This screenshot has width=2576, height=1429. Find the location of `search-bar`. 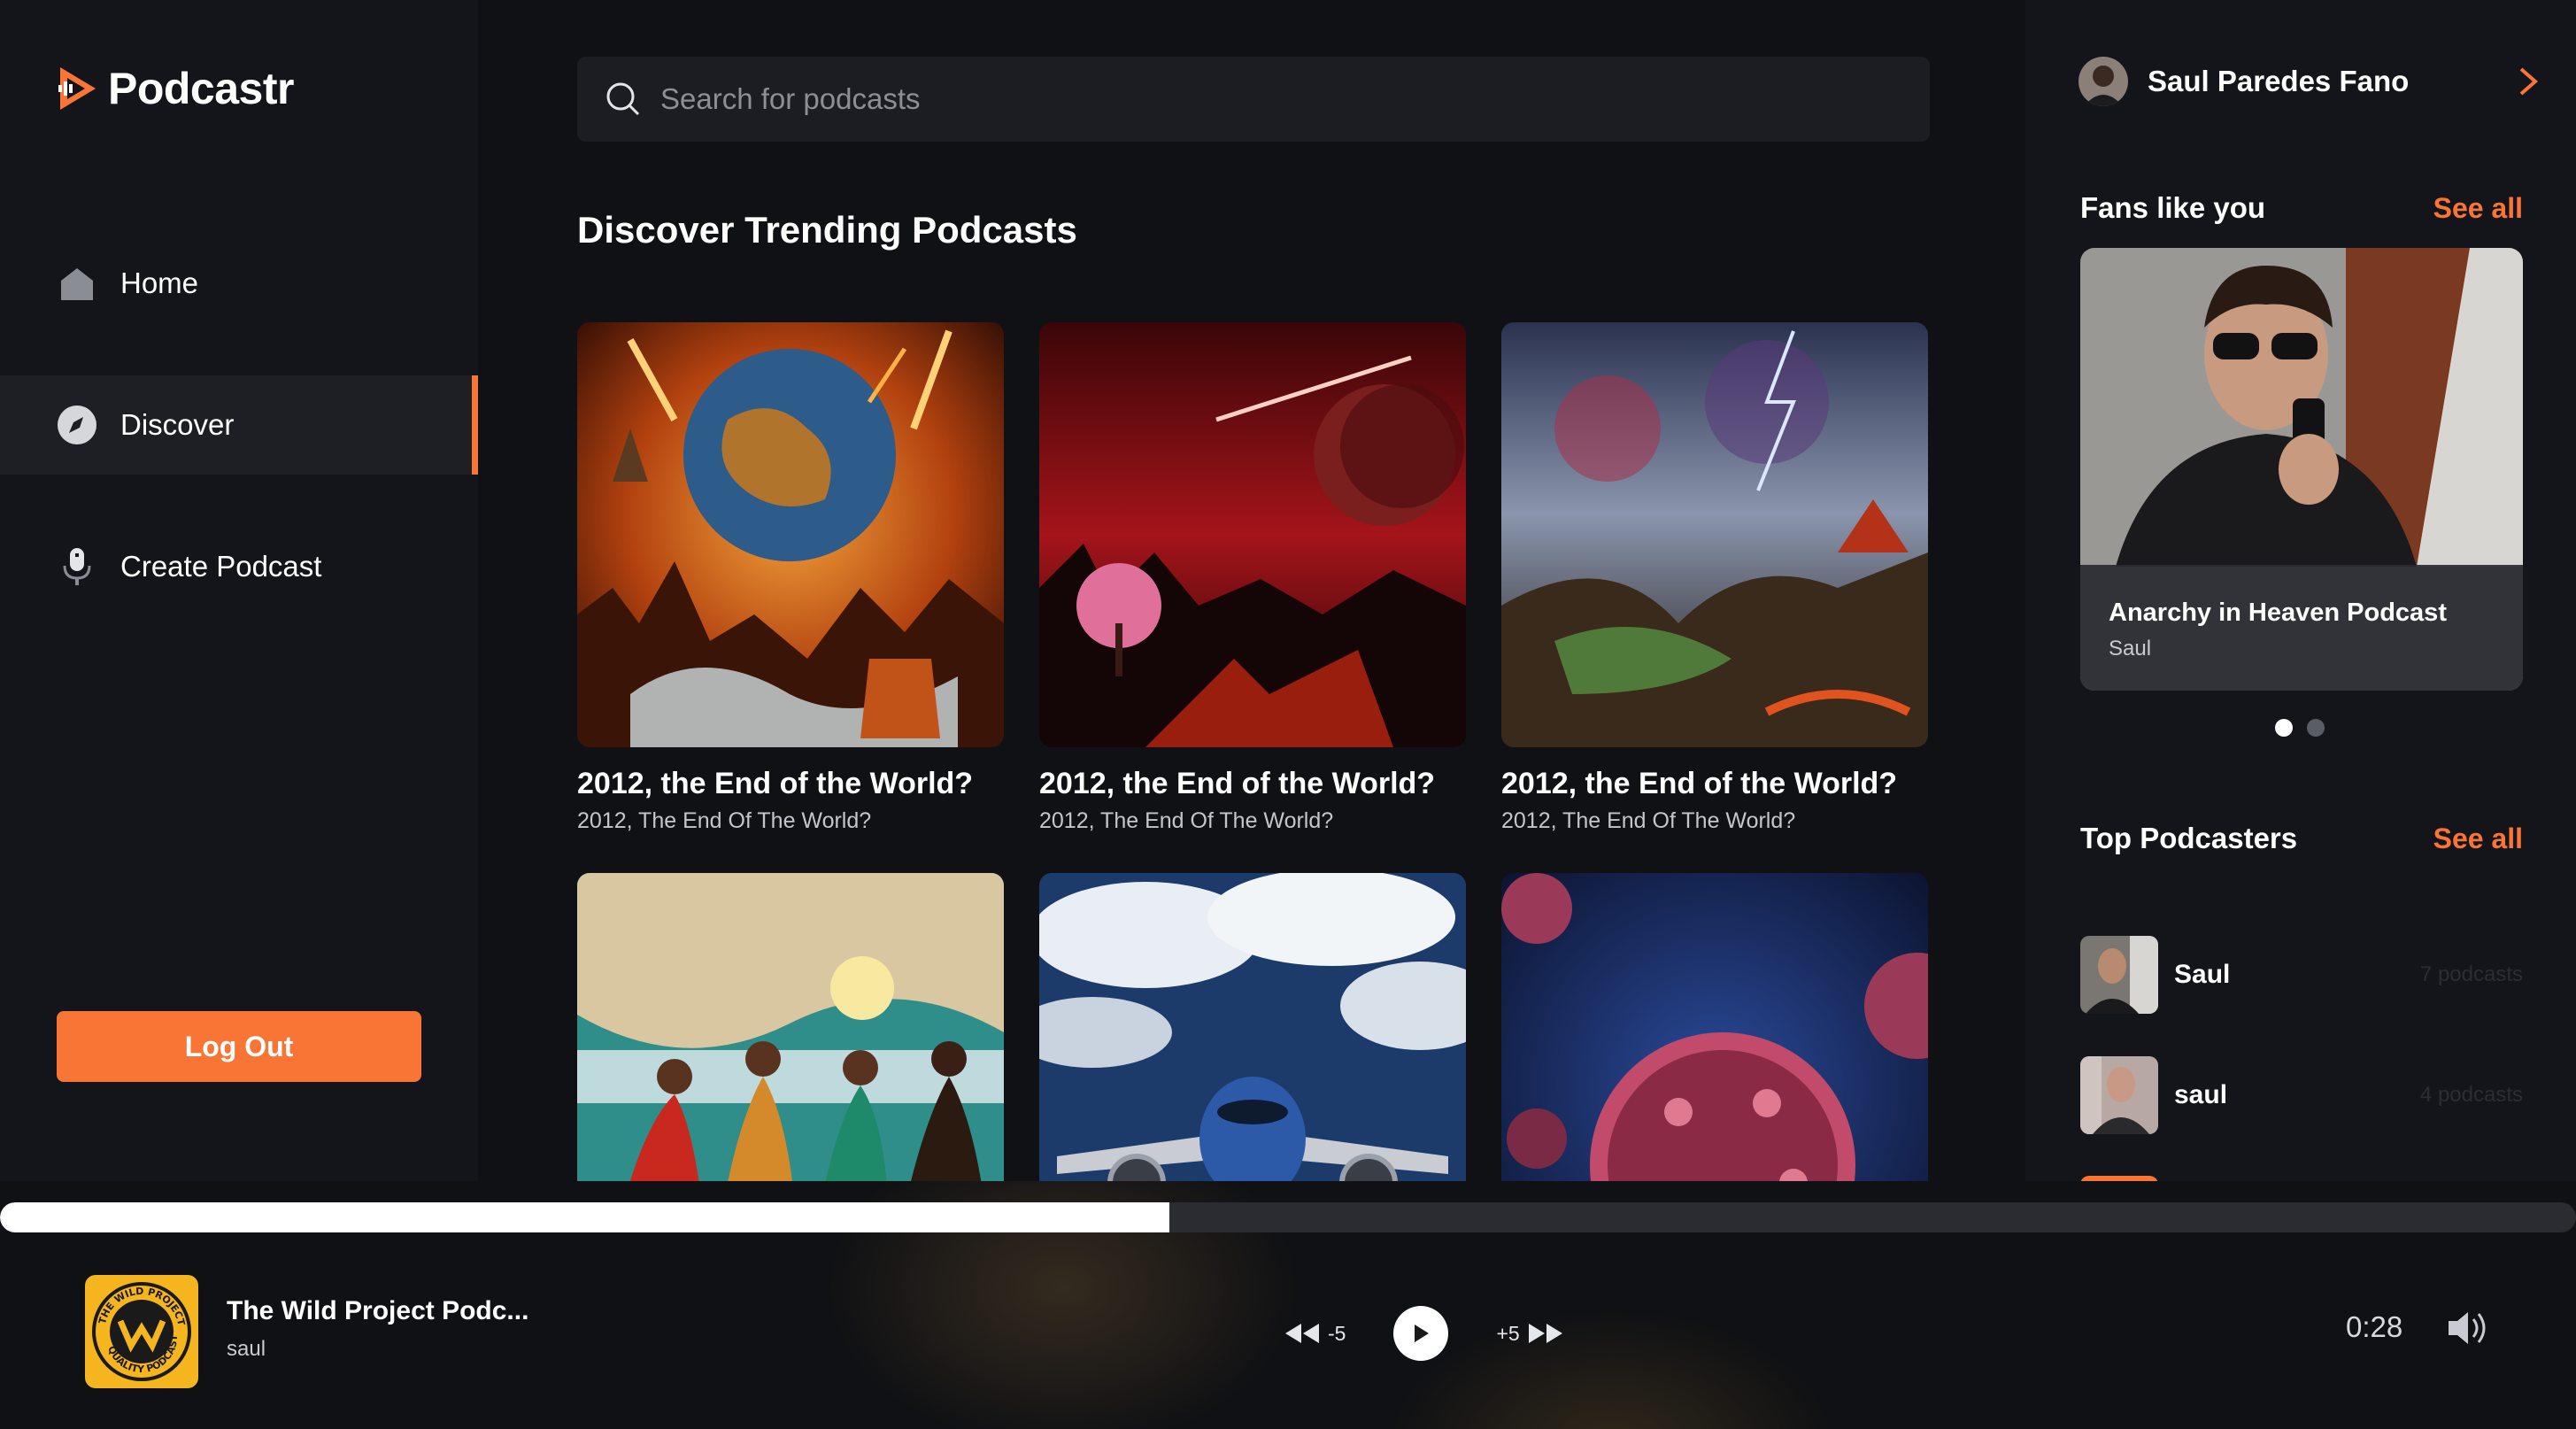

search-bar is located at coordinates (1253, 99).